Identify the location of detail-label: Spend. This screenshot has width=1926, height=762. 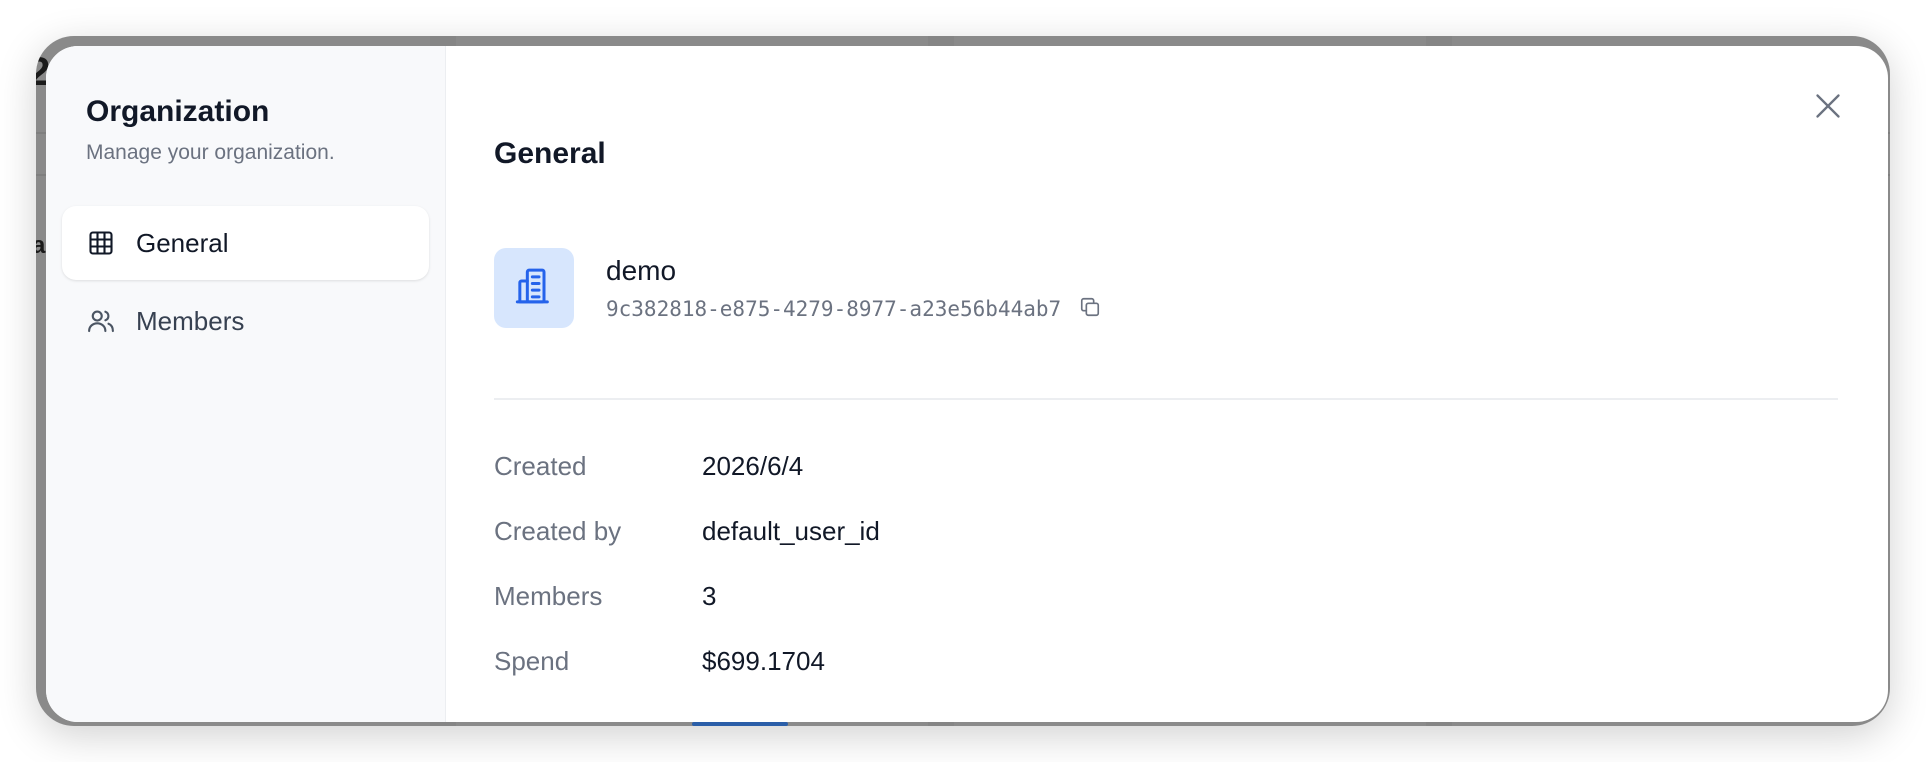
(532, 661).